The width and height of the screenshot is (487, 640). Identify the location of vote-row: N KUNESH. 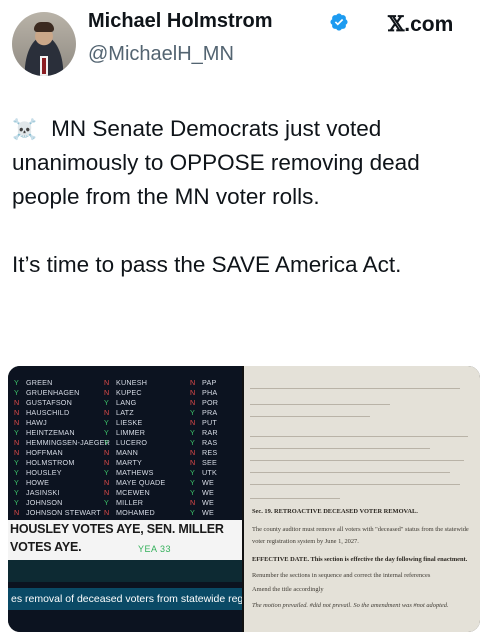
(134, 383).